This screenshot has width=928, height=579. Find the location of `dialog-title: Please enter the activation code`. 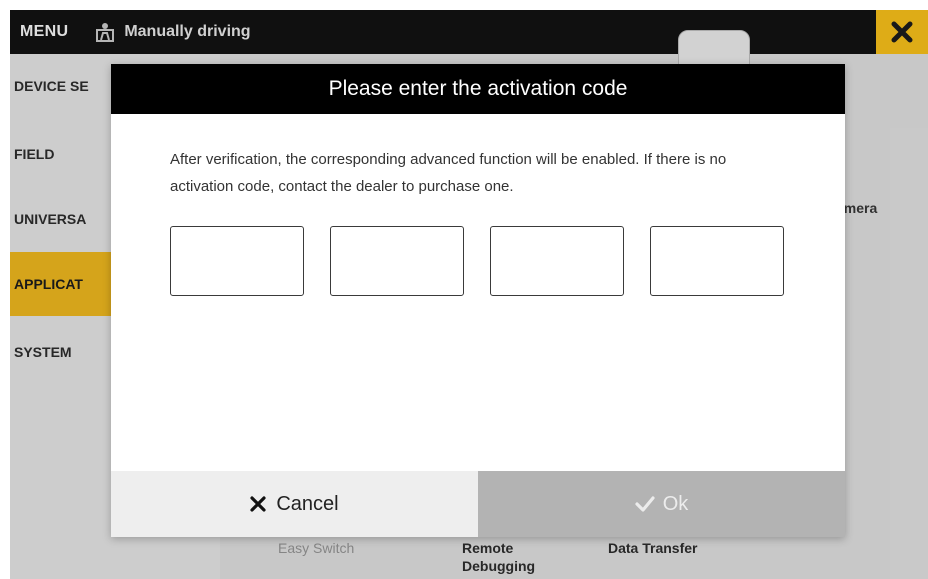

dialog-title: Please enter the activation code is located at coordinates (478, 88).